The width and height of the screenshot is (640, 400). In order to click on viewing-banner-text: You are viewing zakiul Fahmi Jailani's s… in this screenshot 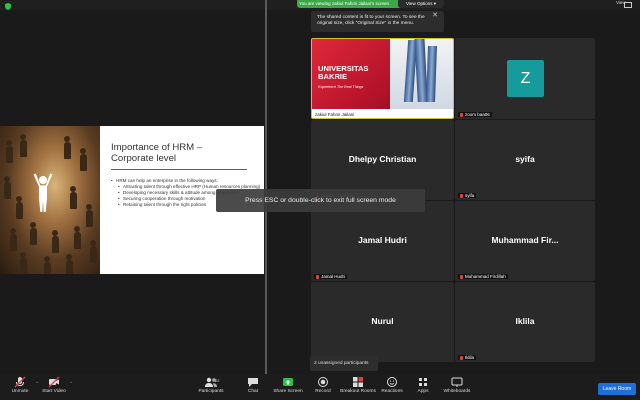, I will do `click(344, 3)`.